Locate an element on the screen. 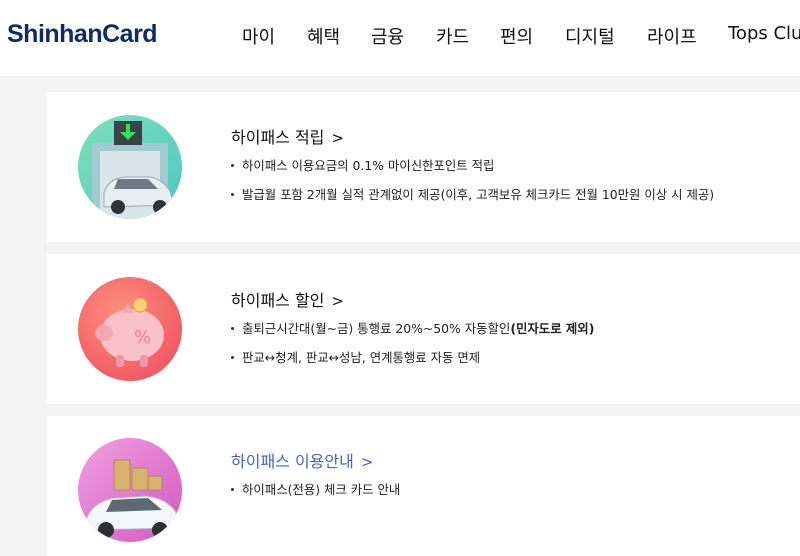 The height and width of the screenshot is (556, 800). benefit-title-link: 하이패스 적립 > is located at coordinates (287, 136).